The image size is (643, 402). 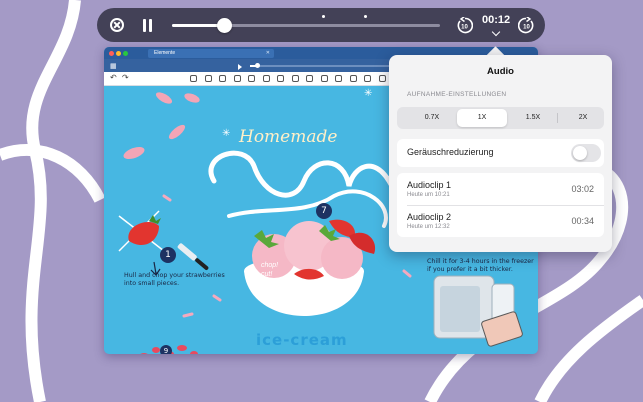 What do you see at coordinates (457, 94) in the screenshot?
I see `recording-settings-header: AUFNAHME-EINSTELLUNGEN` at bounding box center [457, 94].